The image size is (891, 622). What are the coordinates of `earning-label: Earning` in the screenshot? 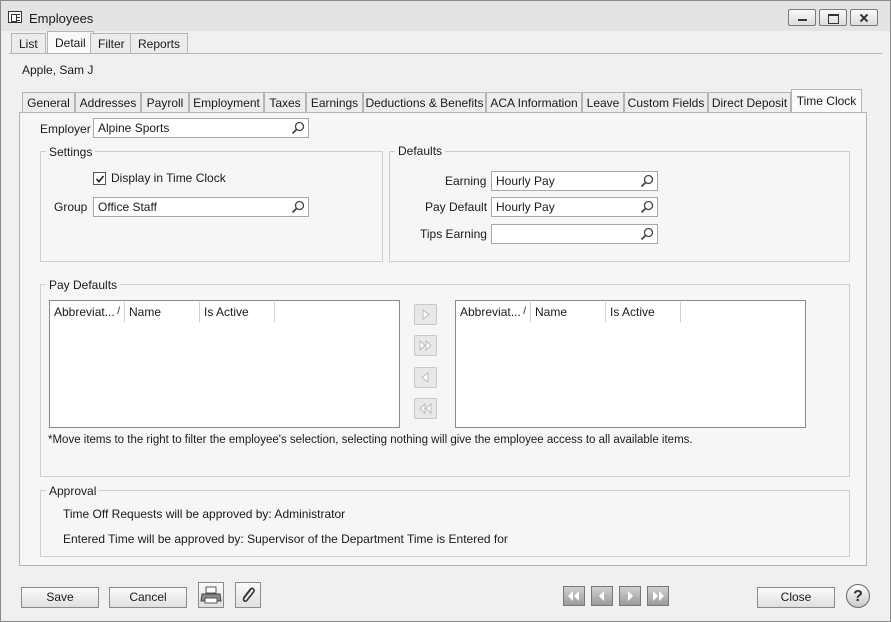 It's located at (466, 181).